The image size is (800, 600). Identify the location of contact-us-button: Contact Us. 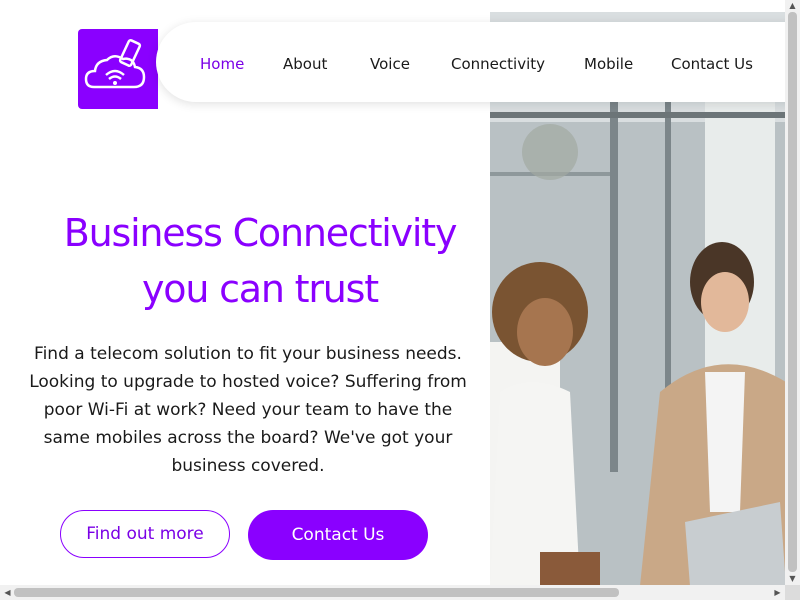
(338, 535).